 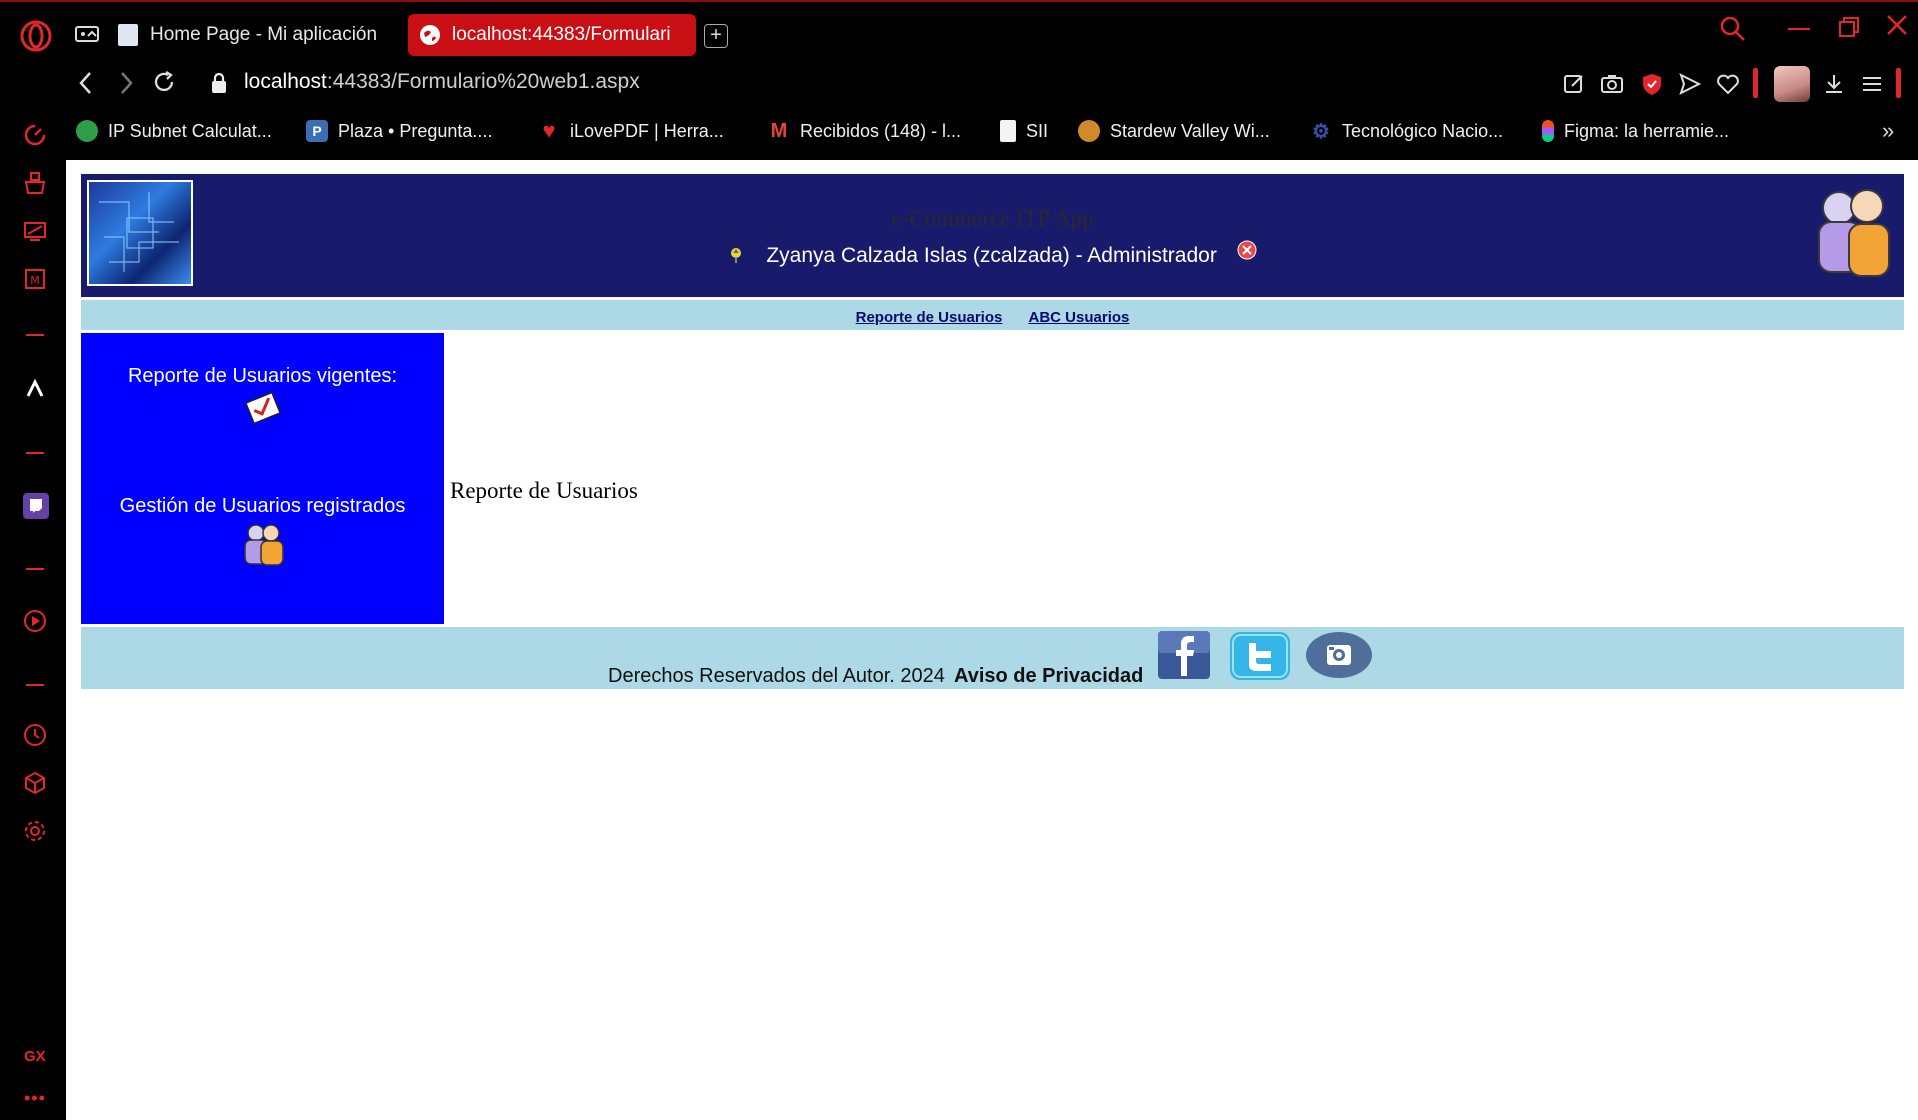 What do you see at coordinates (1888, 131) in the screenshot?
I see `more-bookmarks-icon: »` at bounding box center [1888, 131].